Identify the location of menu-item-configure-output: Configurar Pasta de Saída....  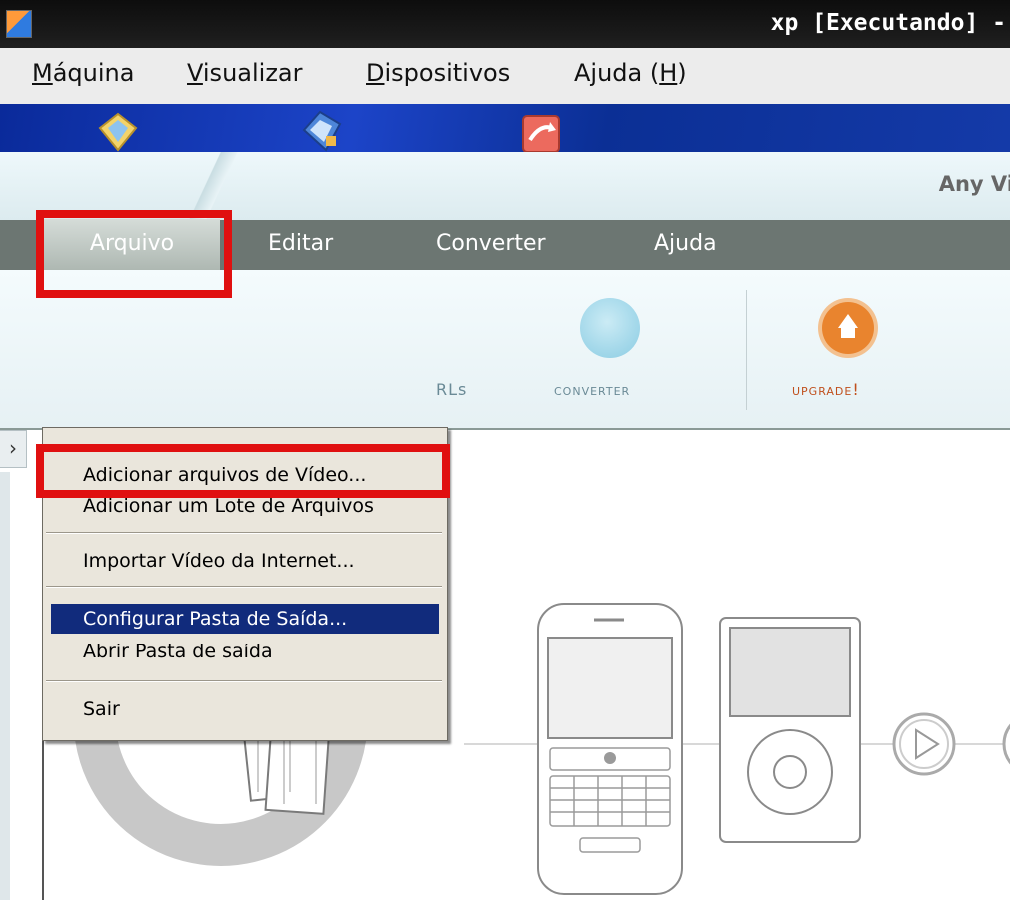
(245, 619).